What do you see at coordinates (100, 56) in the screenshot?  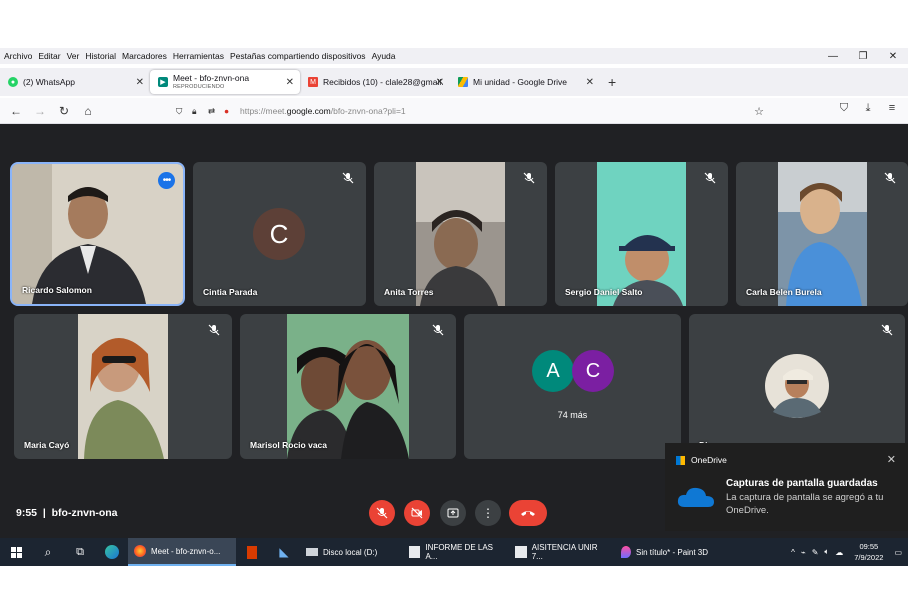 I see `menu-historial: Historial` at bounding box center [100, 56].